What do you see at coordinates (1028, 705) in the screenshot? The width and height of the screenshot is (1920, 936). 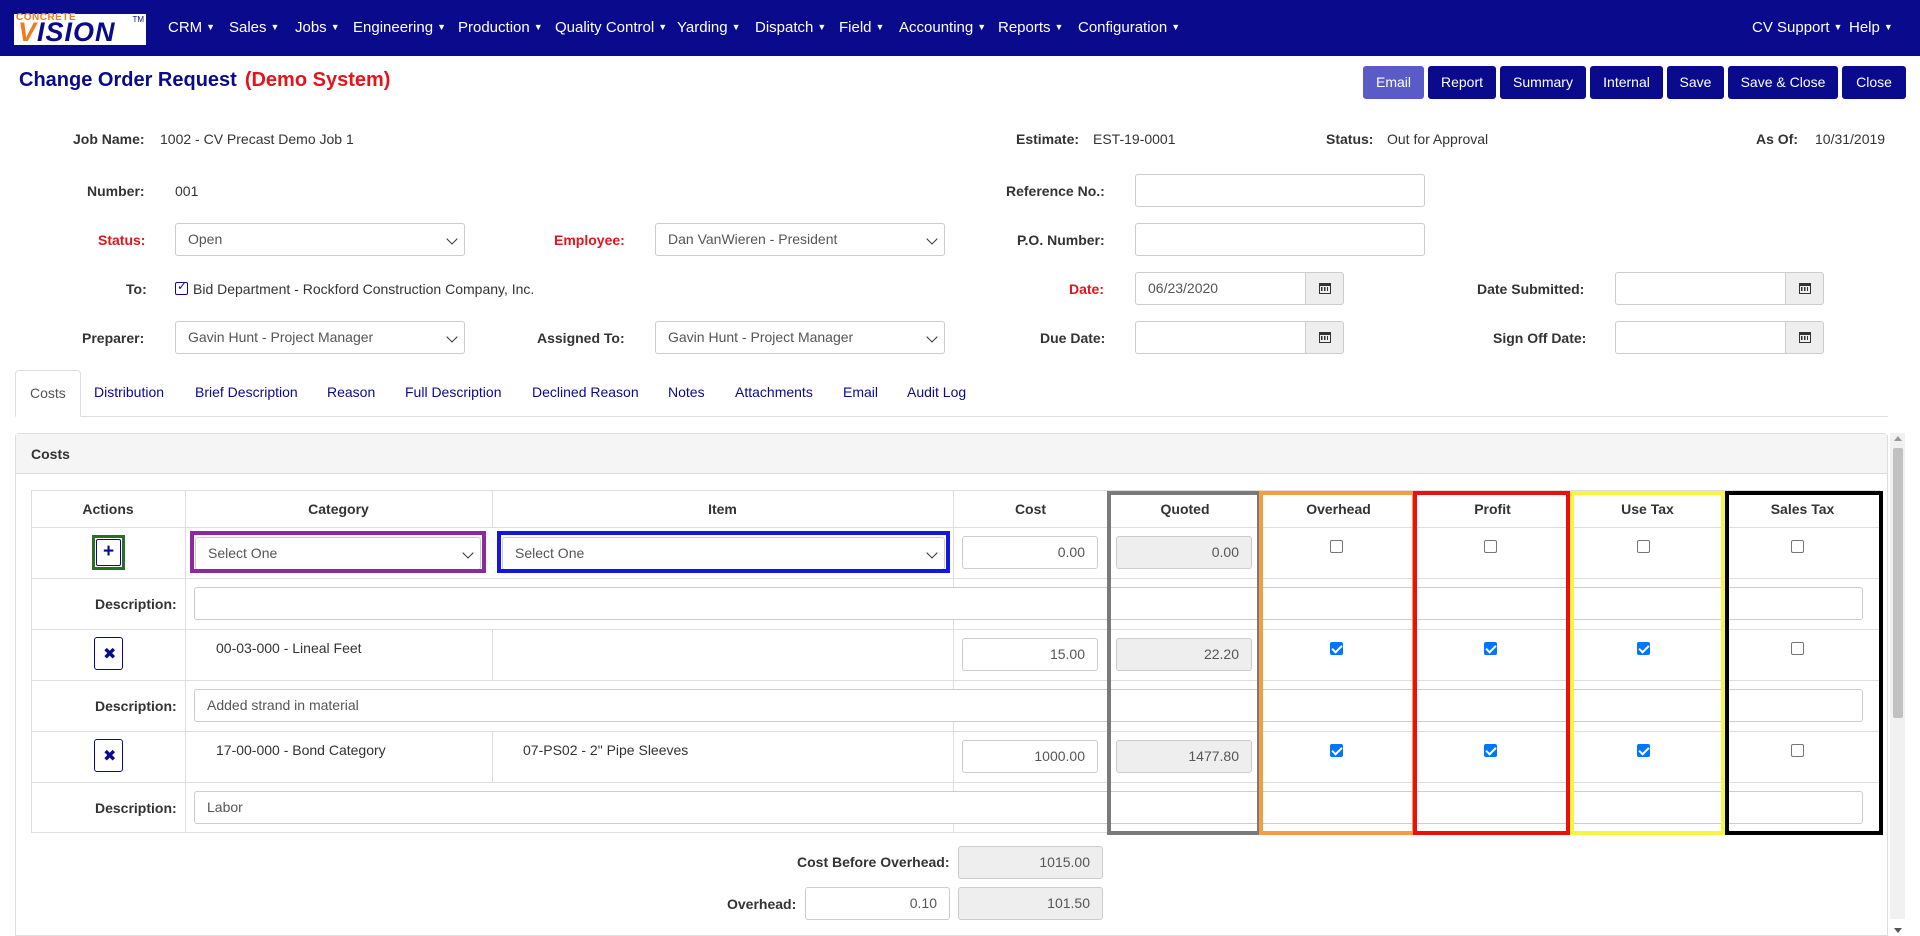 I see `row-description-input: Added strand in material` at bounding box center [1028, 705].